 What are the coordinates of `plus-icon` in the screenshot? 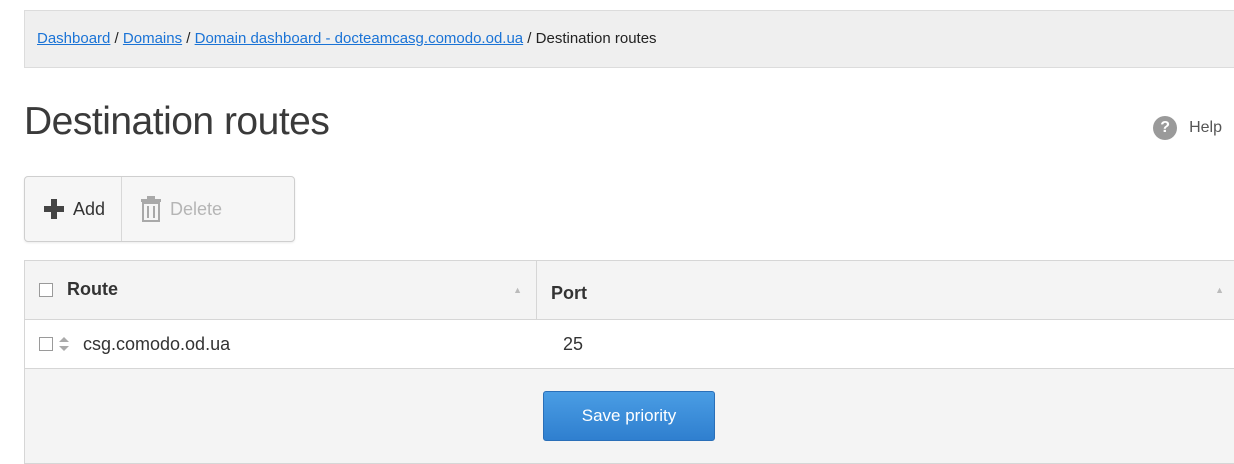 It's located at (54, 209).